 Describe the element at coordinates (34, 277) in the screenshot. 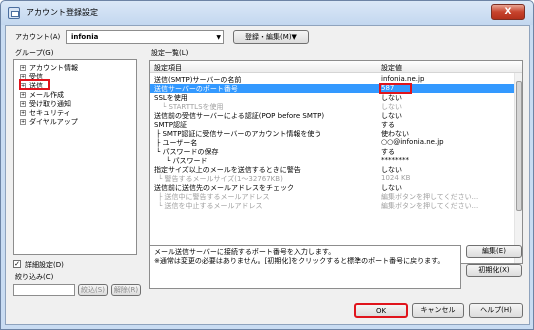

I see `filter-label: 絞り込み(C)` at that location.